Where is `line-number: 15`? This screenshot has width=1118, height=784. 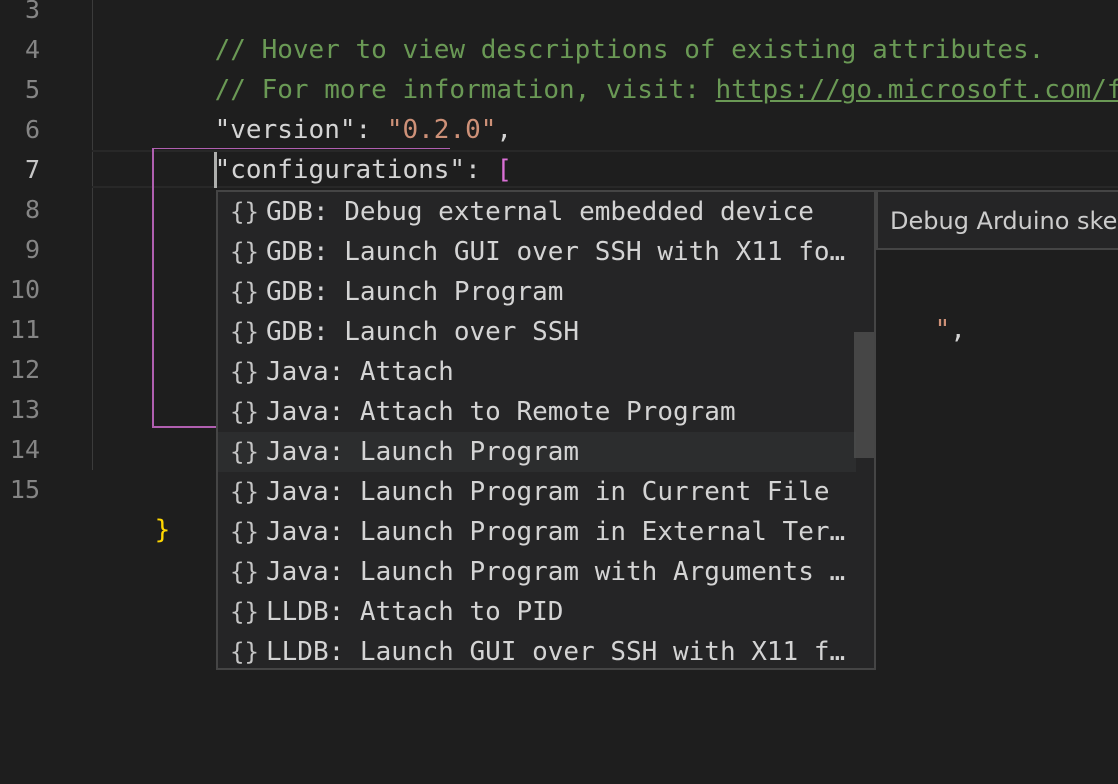 line-number: 15 is located at coordinates (24, 489).